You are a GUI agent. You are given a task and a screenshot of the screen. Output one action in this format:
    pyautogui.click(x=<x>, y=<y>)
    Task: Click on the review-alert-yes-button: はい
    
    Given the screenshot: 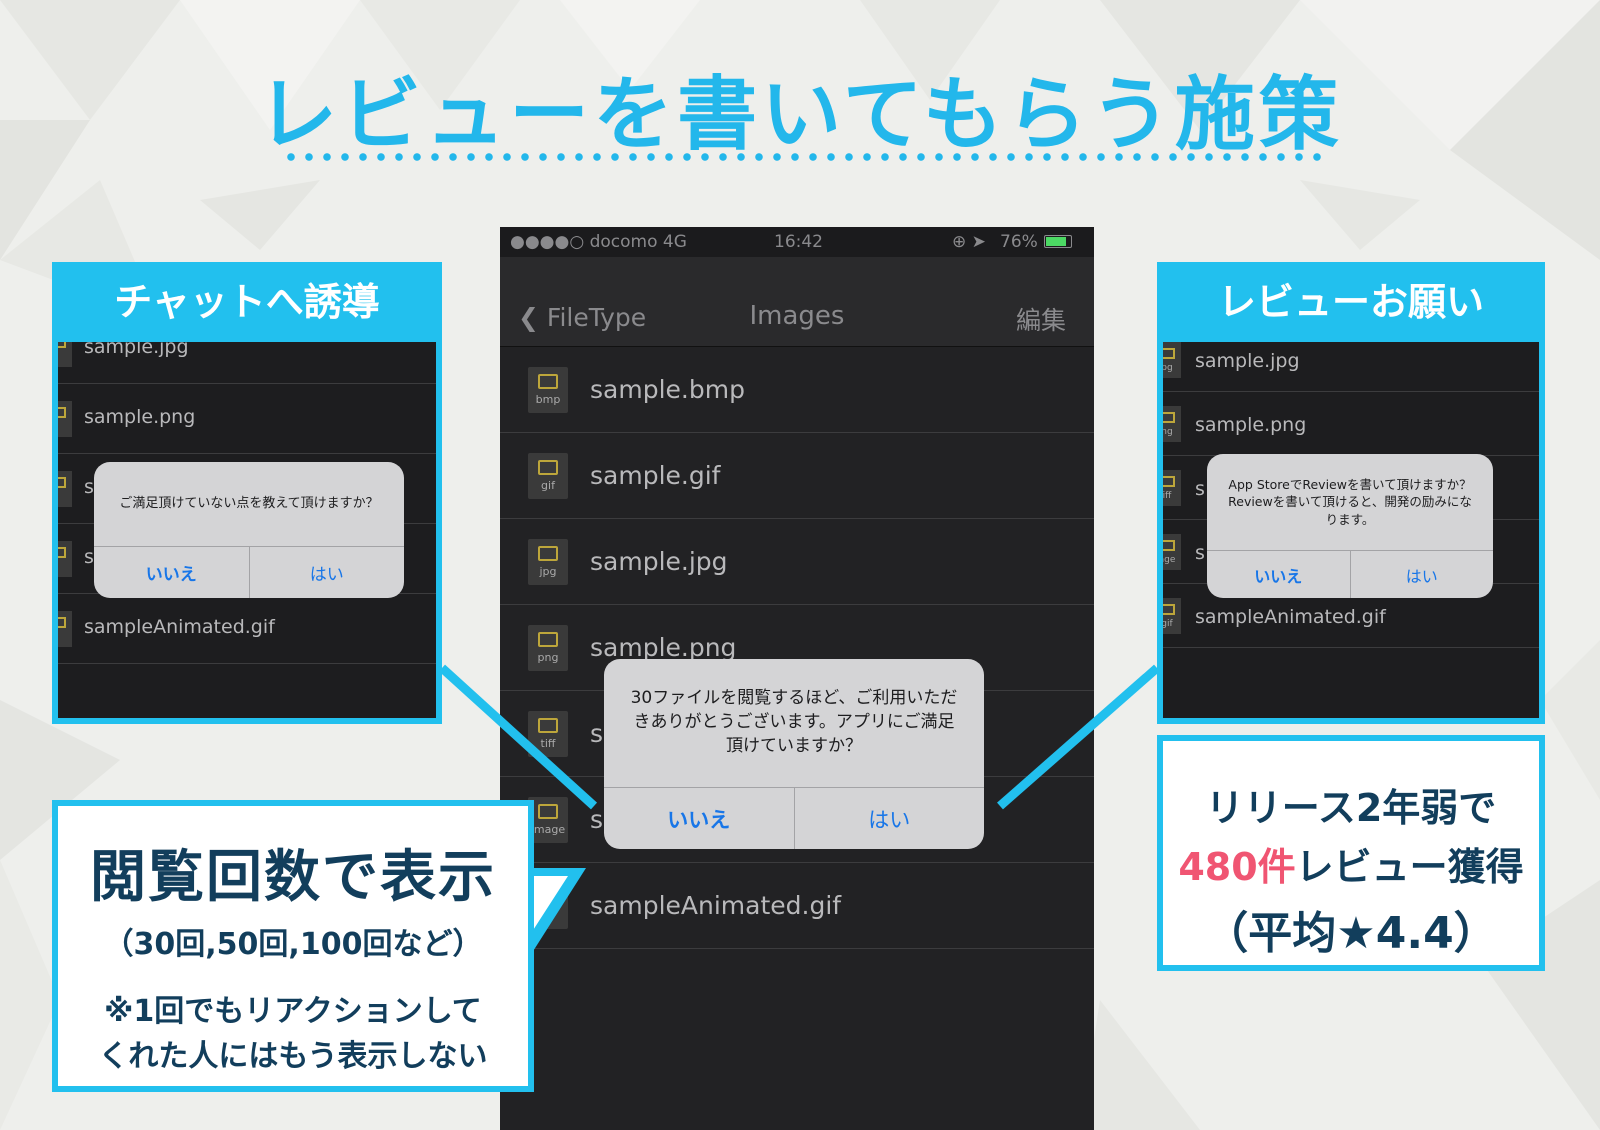 What is the action you would take?
    pyautogui.click(x=1421, y=574)
    